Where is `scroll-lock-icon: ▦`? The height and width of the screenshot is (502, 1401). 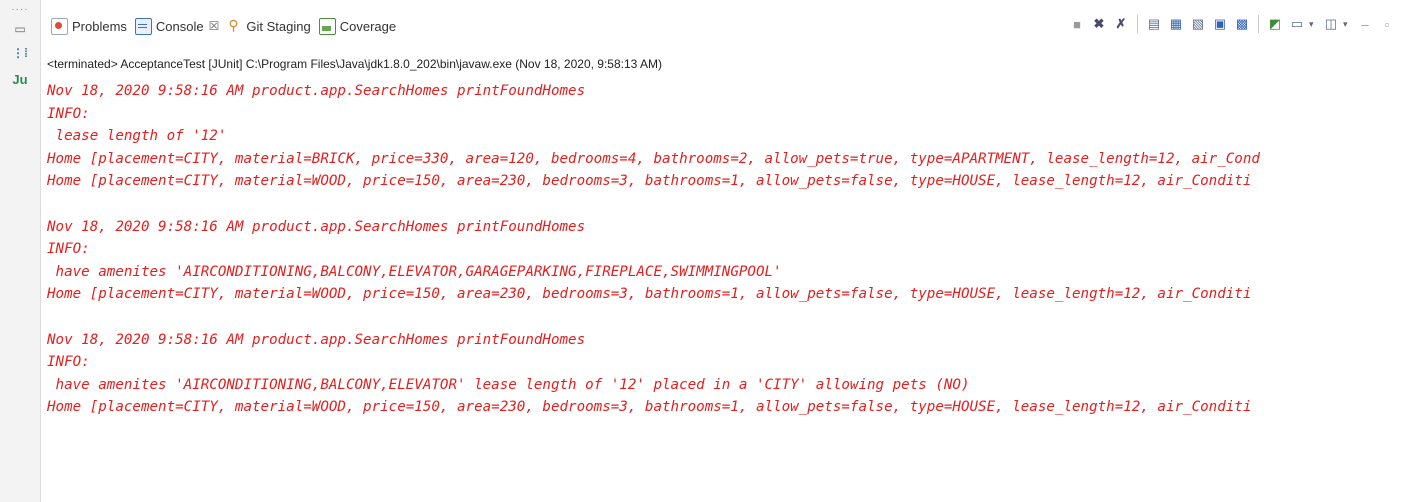
scroll-lock-icon: ▦ is located at coordinates (1176, 24).